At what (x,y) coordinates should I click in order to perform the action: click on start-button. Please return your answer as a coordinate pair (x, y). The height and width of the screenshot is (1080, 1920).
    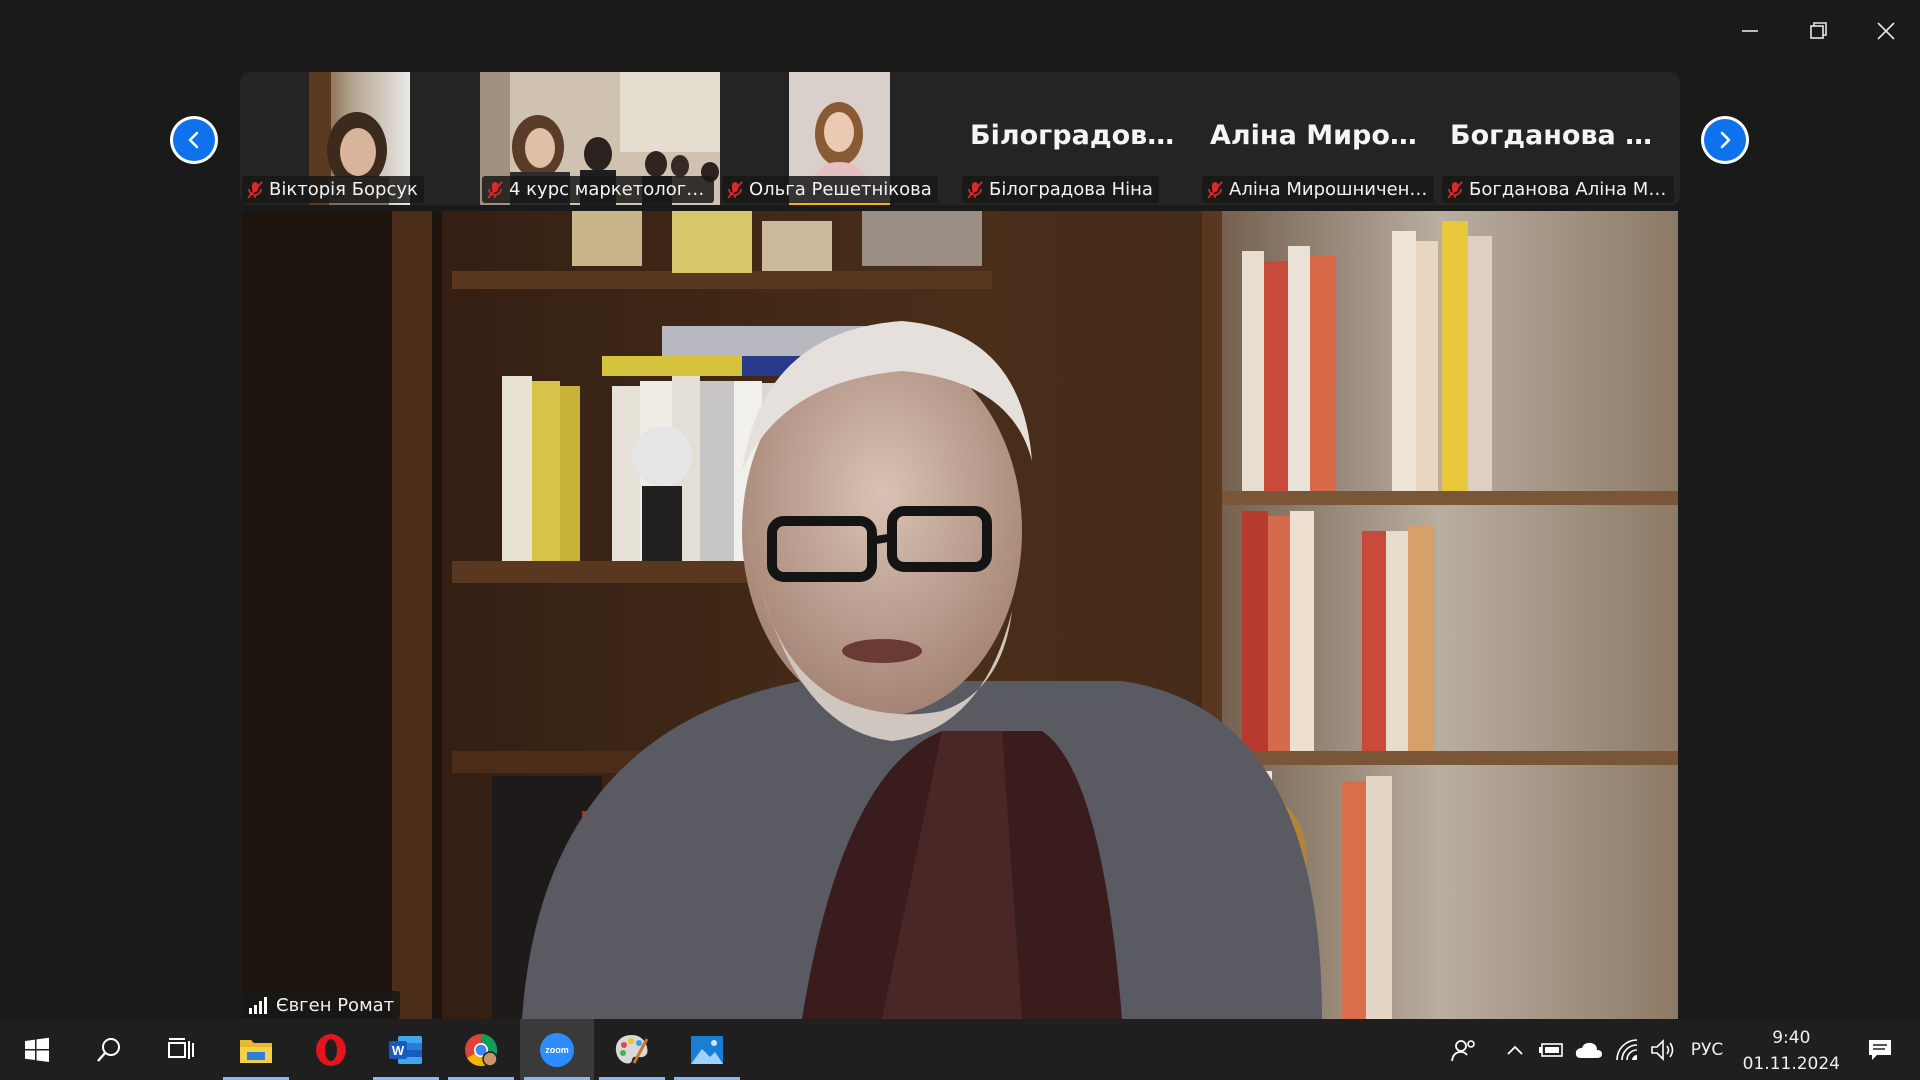
    Looking at the image, I should click on (37, 1049).